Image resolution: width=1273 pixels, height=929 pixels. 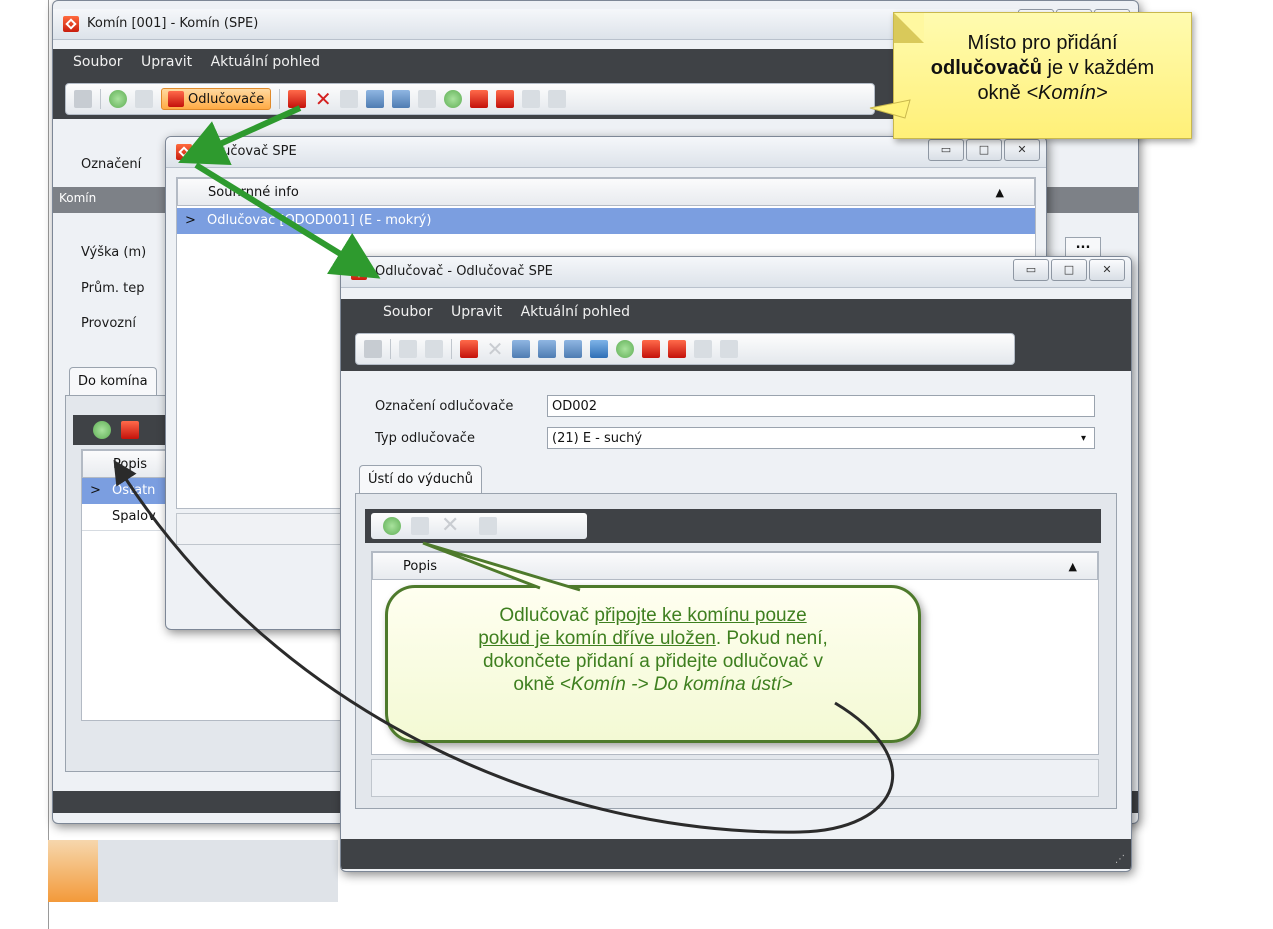 I want to click on torn-edge, so click(x=1258, y=464).